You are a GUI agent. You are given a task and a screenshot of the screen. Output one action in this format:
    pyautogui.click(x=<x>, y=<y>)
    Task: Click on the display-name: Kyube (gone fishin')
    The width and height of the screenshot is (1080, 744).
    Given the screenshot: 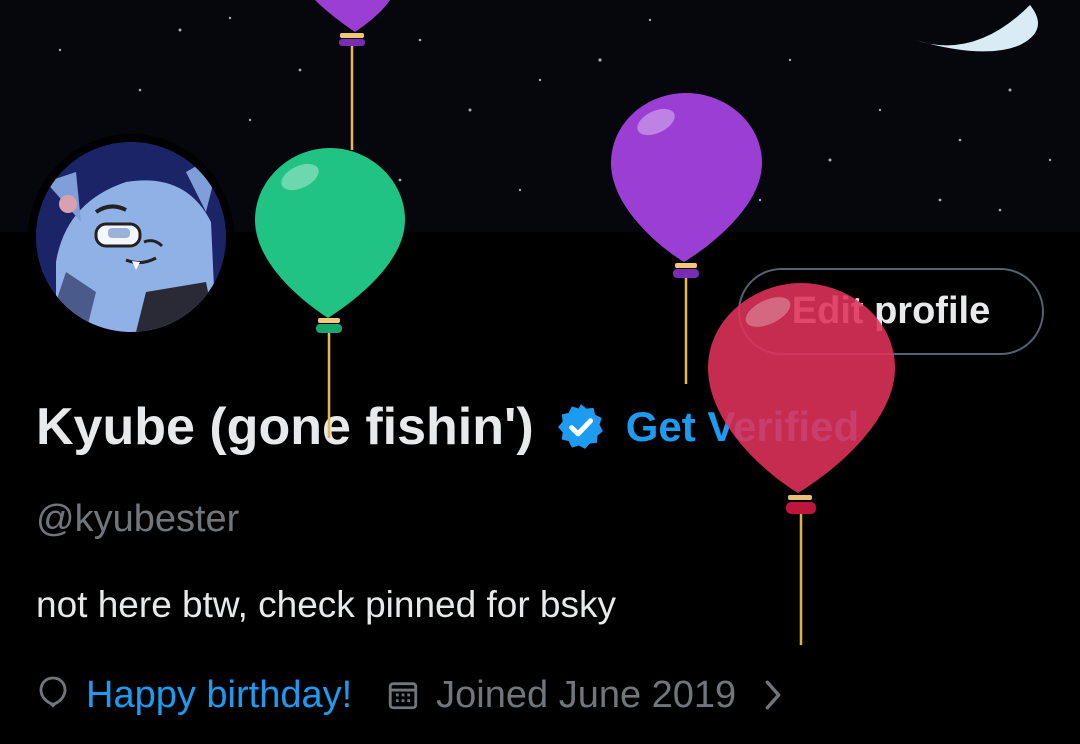 What is the action you would take?
    pyautogui.click(x=285, y=427)
    